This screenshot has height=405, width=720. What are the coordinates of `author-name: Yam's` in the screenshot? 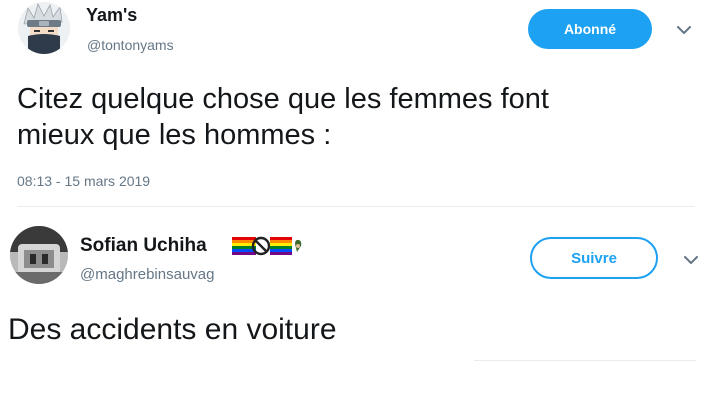 It's located at (111, 15).